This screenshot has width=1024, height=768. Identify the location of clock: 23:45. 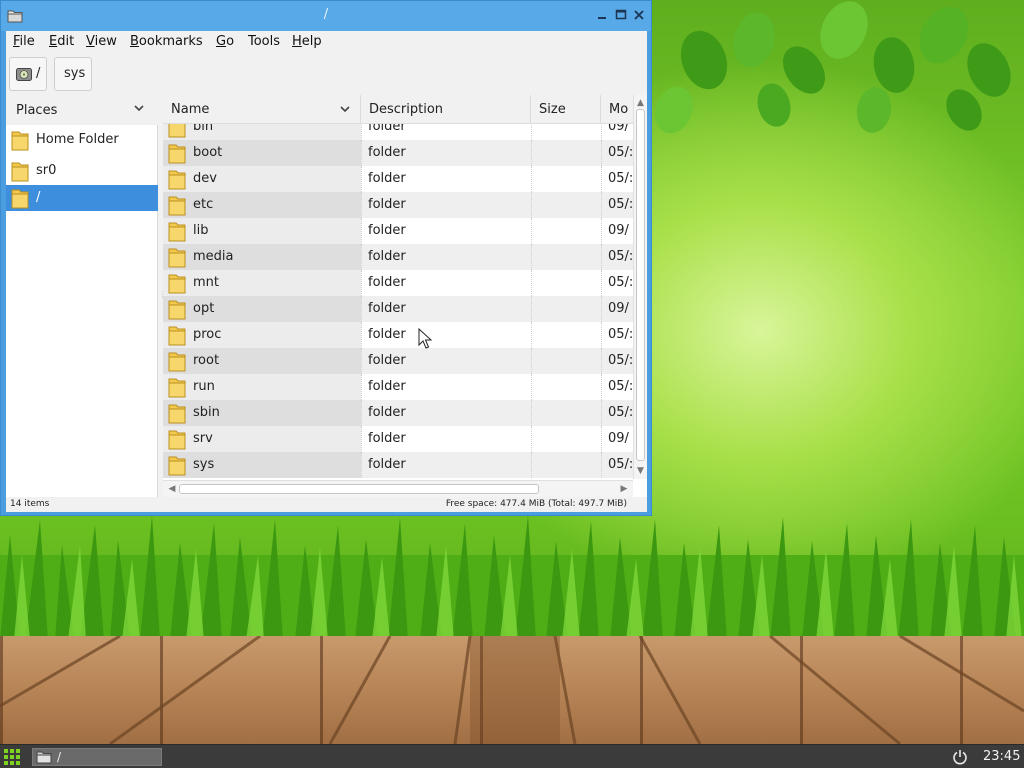
(1001, 756).